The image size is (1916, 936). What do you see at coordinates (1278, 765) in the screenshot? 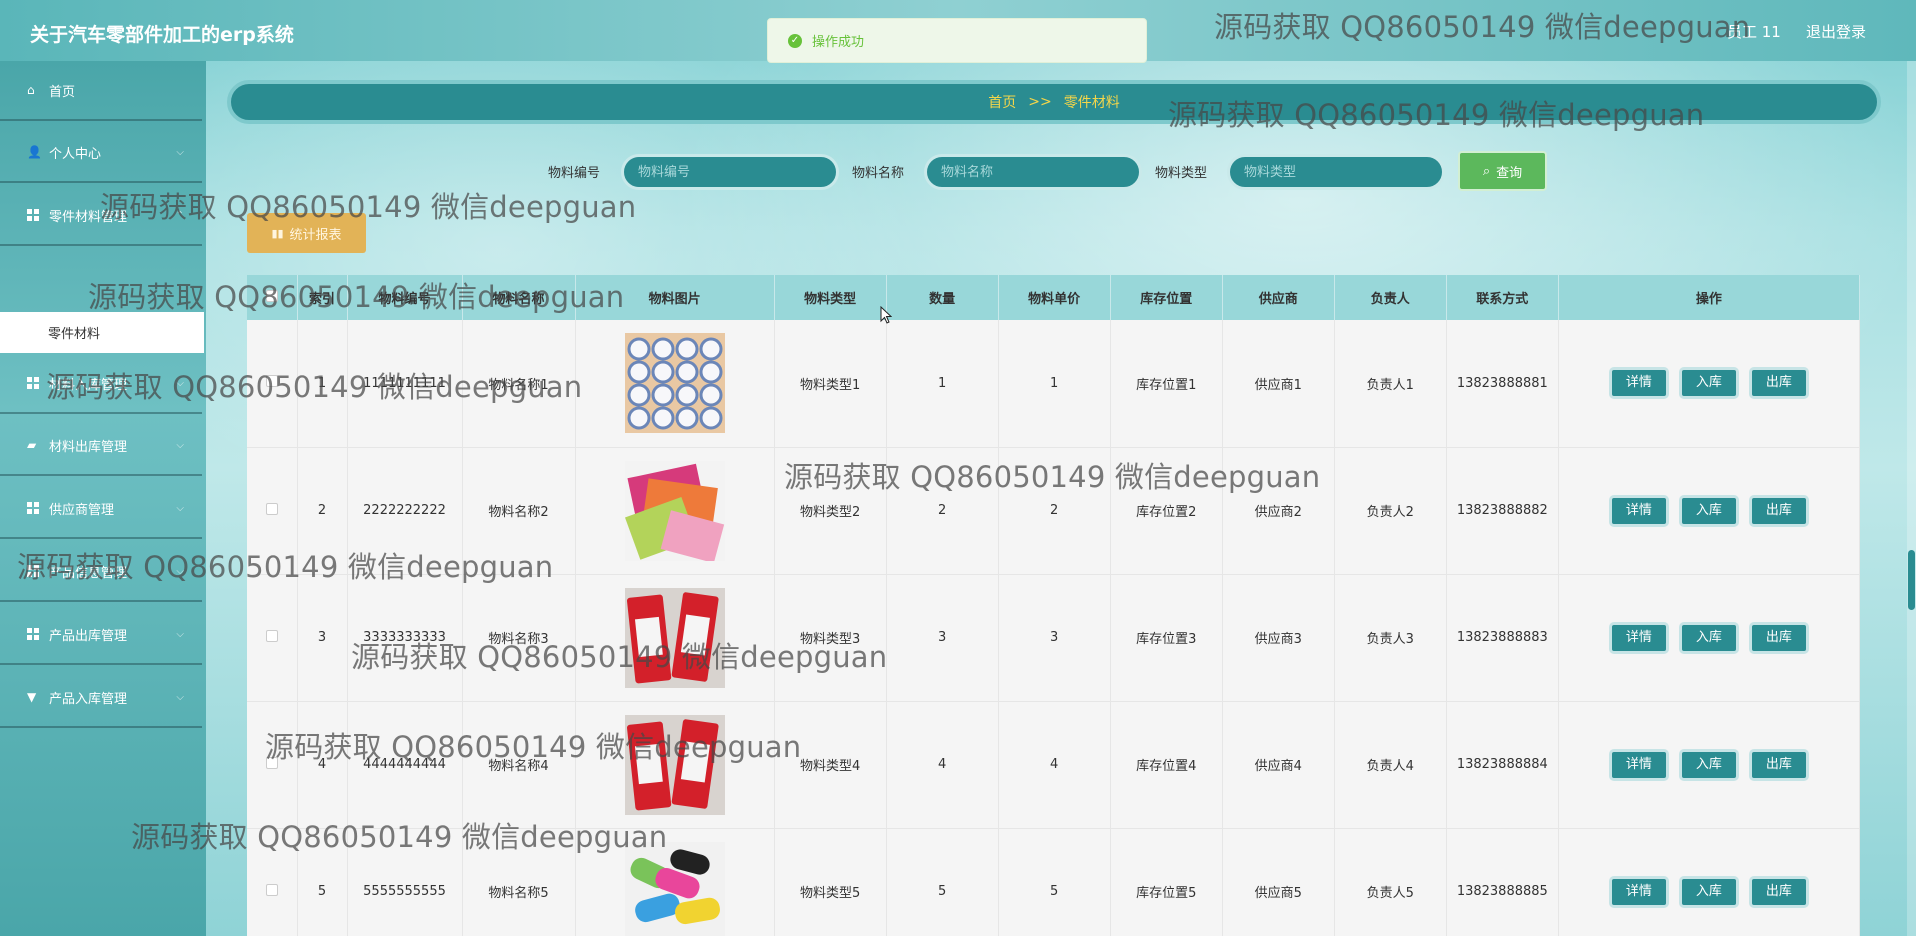
I see `cell-supplier: 供应商4` at bounding box center [1278, 765].